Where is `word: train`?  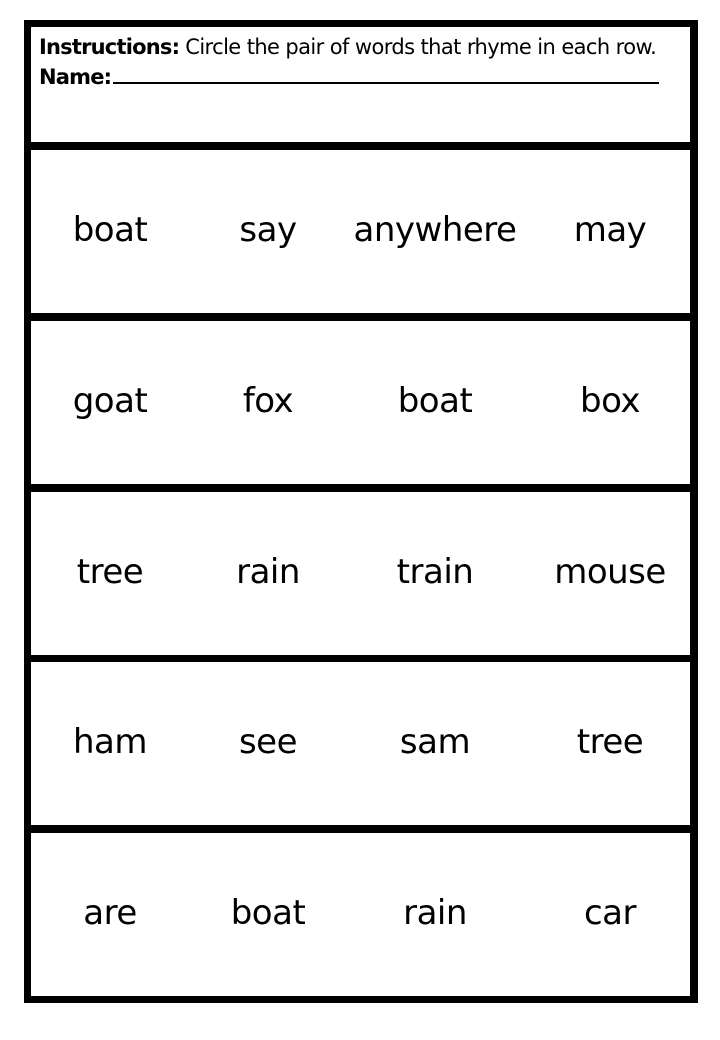
word: train is located at coordinates (435, 572).